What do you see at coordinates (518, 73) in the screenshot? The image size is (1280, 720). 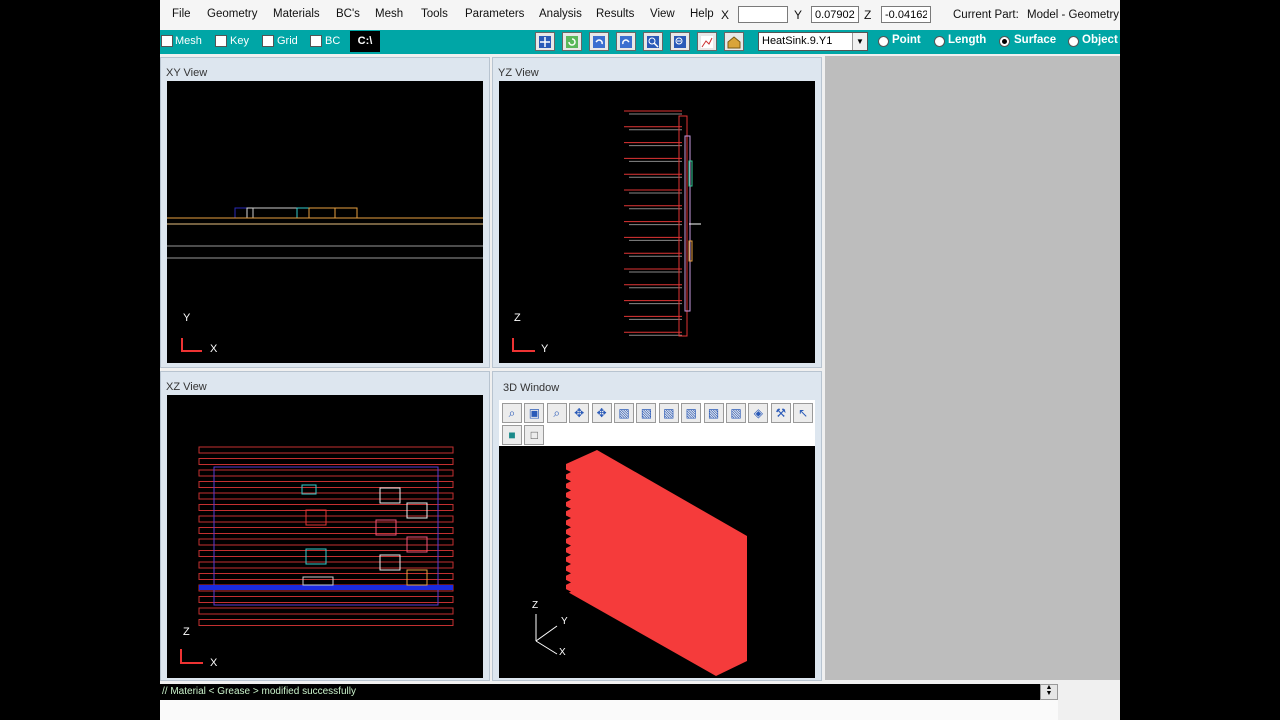 I see `yz-view-title: YZ View` at bounding box center [518, 73].